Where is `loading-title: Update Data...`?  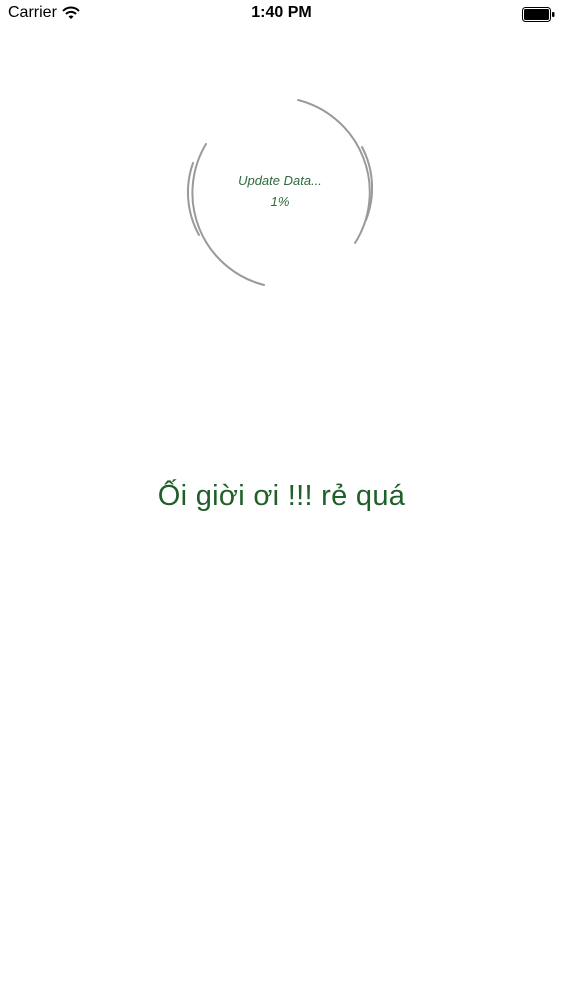 loading-title: Update Data... is located at coordinates (280, 180).